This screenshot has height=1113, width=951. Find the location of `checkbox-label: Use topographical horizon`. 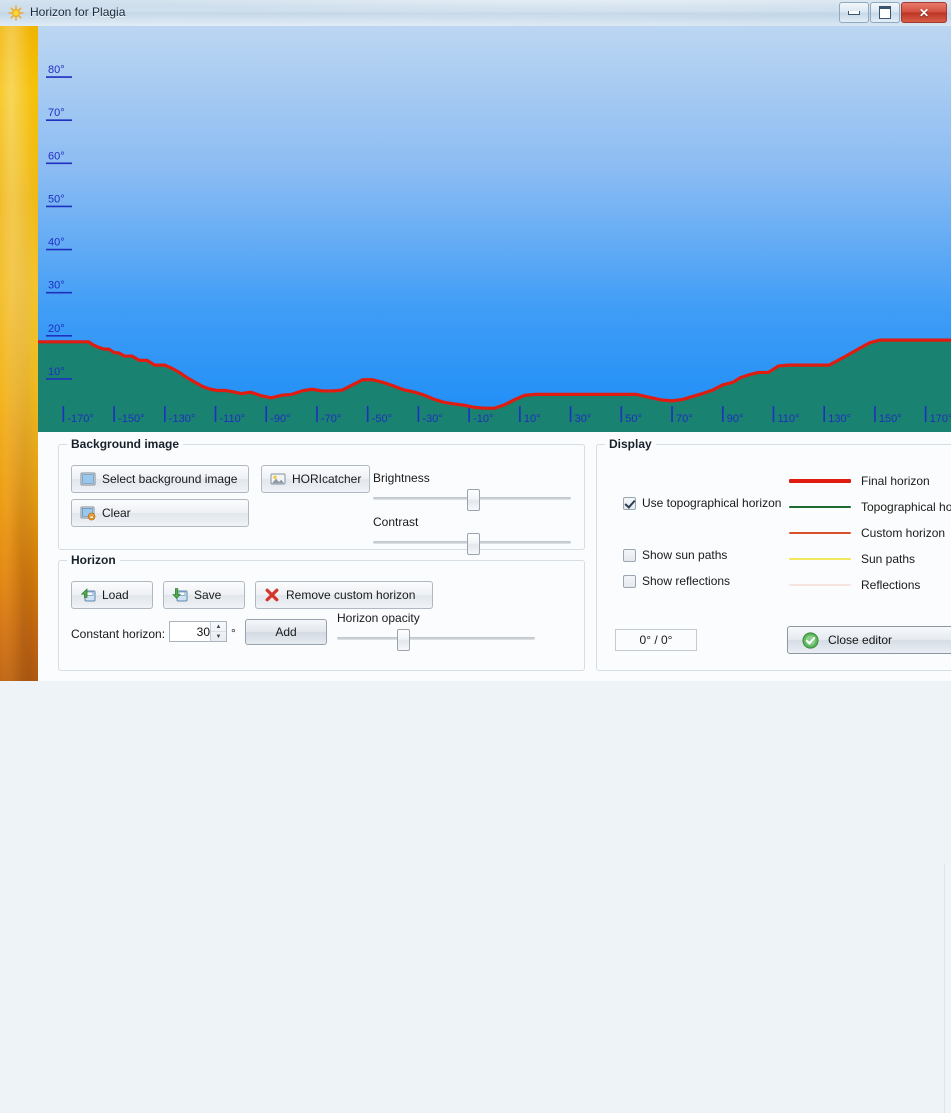

checkbox-label: Use topographical horizon is located at coordinates (712, 503).